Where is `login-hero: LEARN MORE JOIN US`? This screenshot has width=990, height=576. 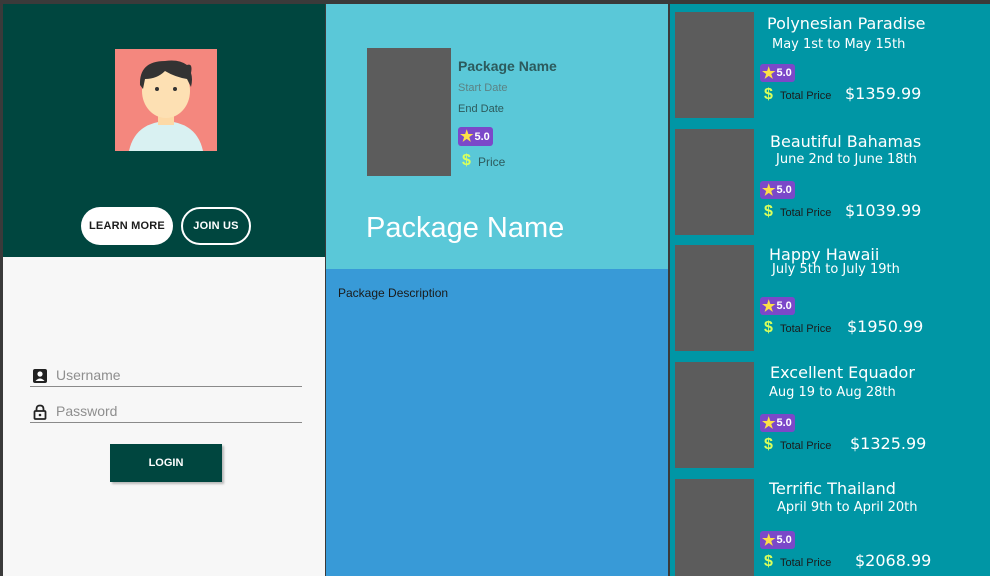
login-hero: LEARN MORE JOIN US is located at coordinates (164, 130).